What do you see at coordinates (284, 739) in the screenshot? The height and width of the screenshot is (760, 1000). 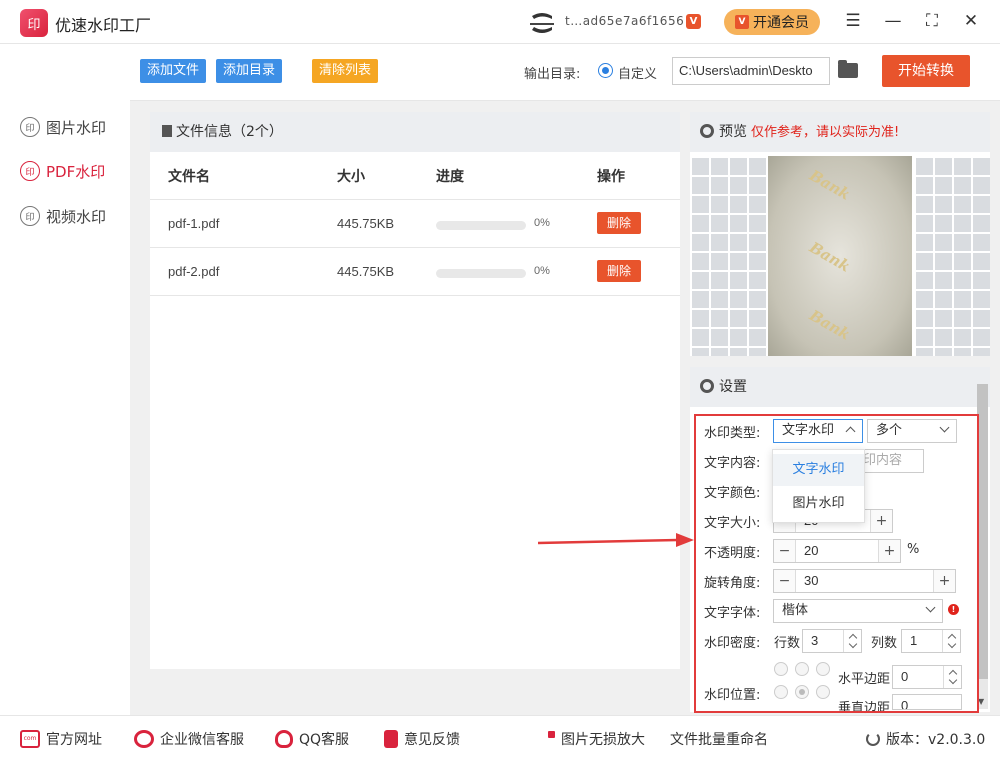 I see `qq-icon` at bounding box center [284, 739].